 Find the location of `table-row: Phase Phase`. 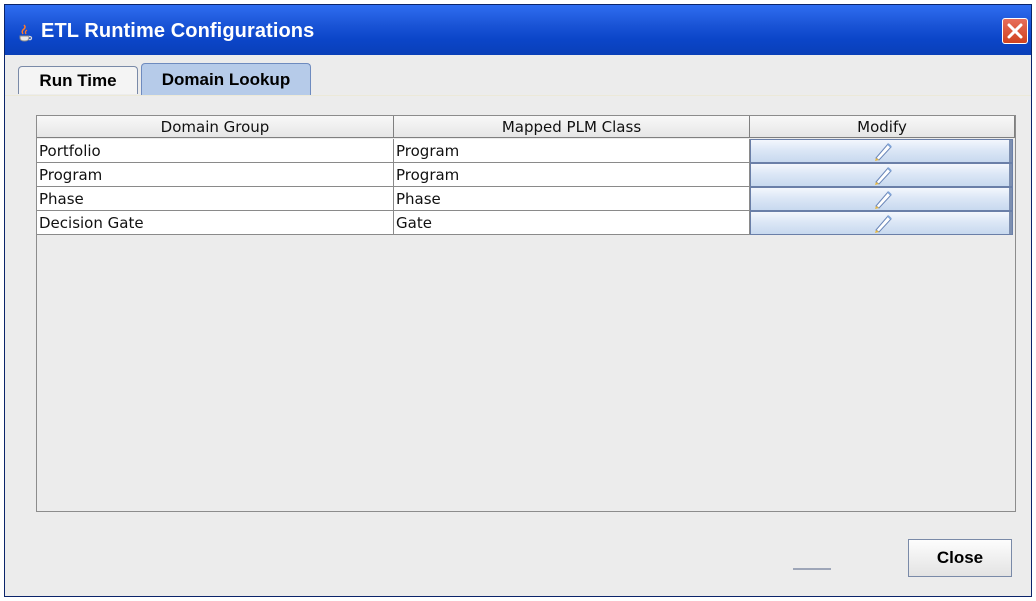

table-row: Phase Phase is located at coordinates (526, 199).